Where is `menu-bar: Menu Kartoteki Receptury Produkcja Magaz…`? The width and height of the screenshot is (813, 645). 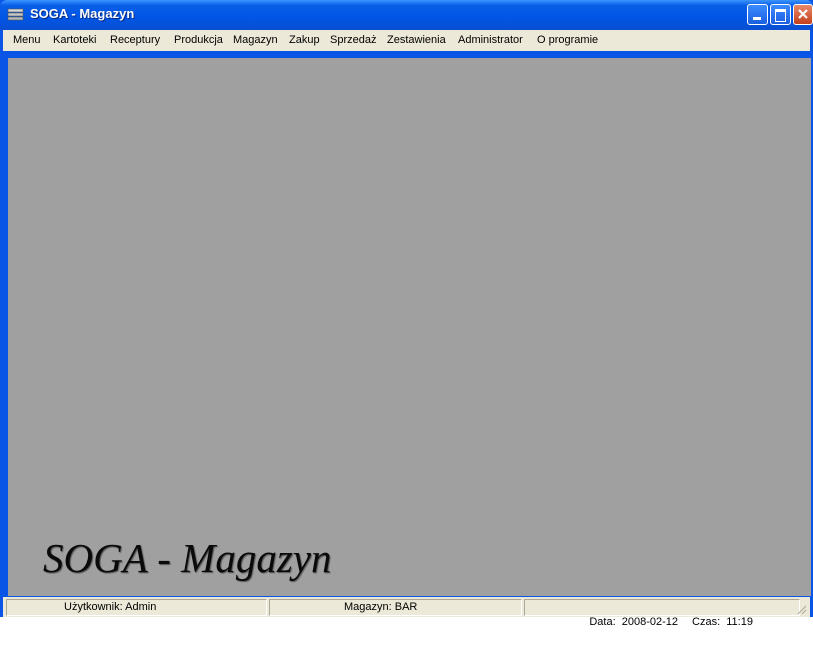 menu-bar: Menu Kartoteki Receptury Produkcja Magaz… is located at coordinates (406, 40).